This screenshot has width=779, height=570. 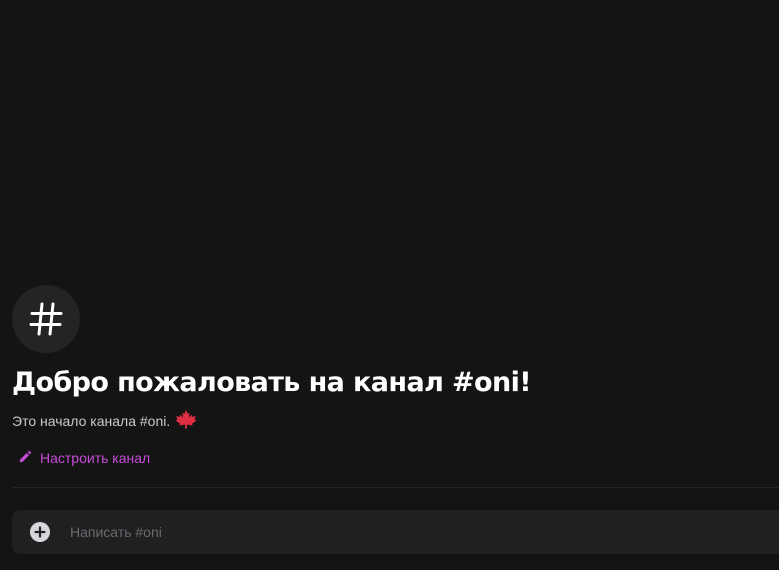 What do you see at coordinates (25, 458) in the screenshot?
I see `pencil-icon` at bounding box center [25, 458].